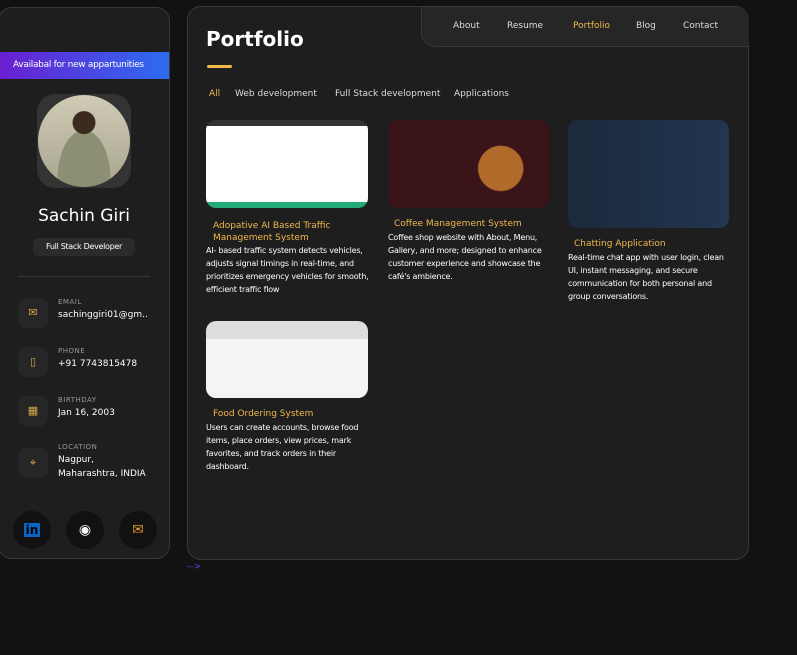 This screenshot has height=655, width=797. What do you see at coordinates (84, 247) in the screenshot?
I see `role-badge: Full Stack Developer` at bounding box center [84, 247].